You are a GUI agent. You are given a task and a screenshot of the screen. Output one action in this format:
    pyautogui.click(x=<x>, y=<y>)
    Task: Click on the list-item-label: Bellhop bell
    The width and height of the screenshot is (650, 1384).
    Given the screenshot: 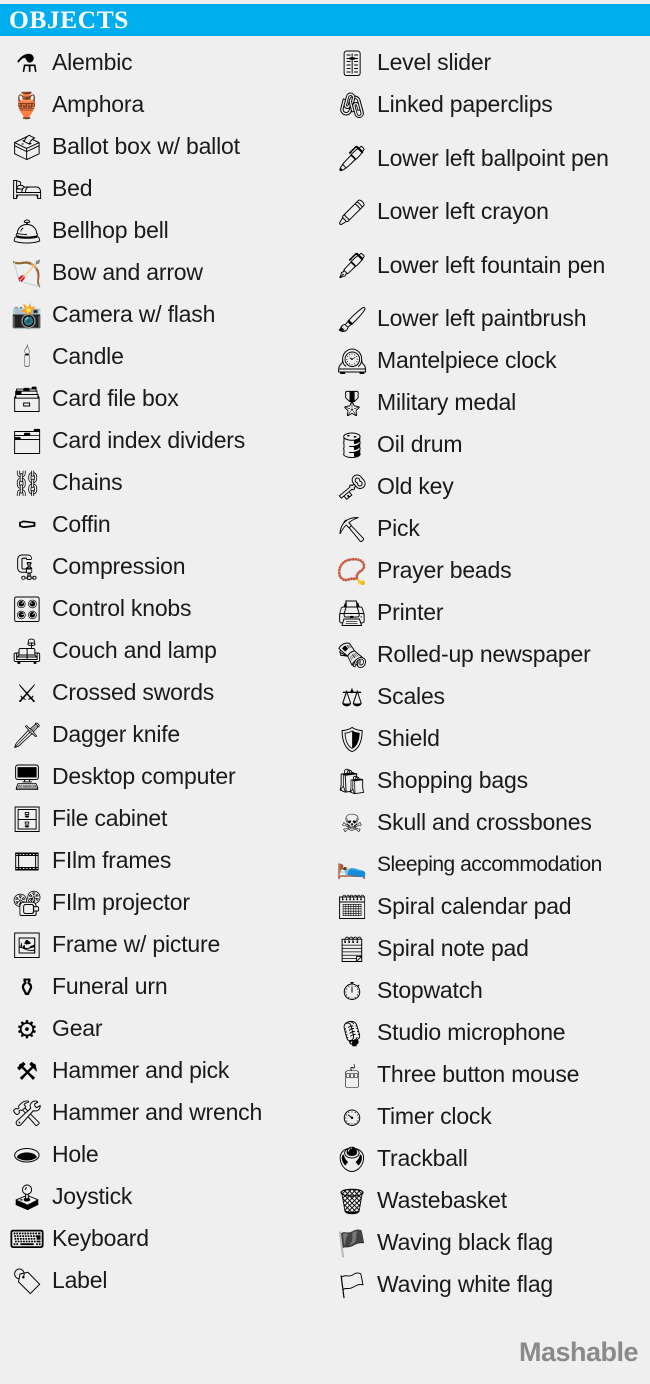 What is the action you would take?
    pyautogui.click(x=110, y=230)
    